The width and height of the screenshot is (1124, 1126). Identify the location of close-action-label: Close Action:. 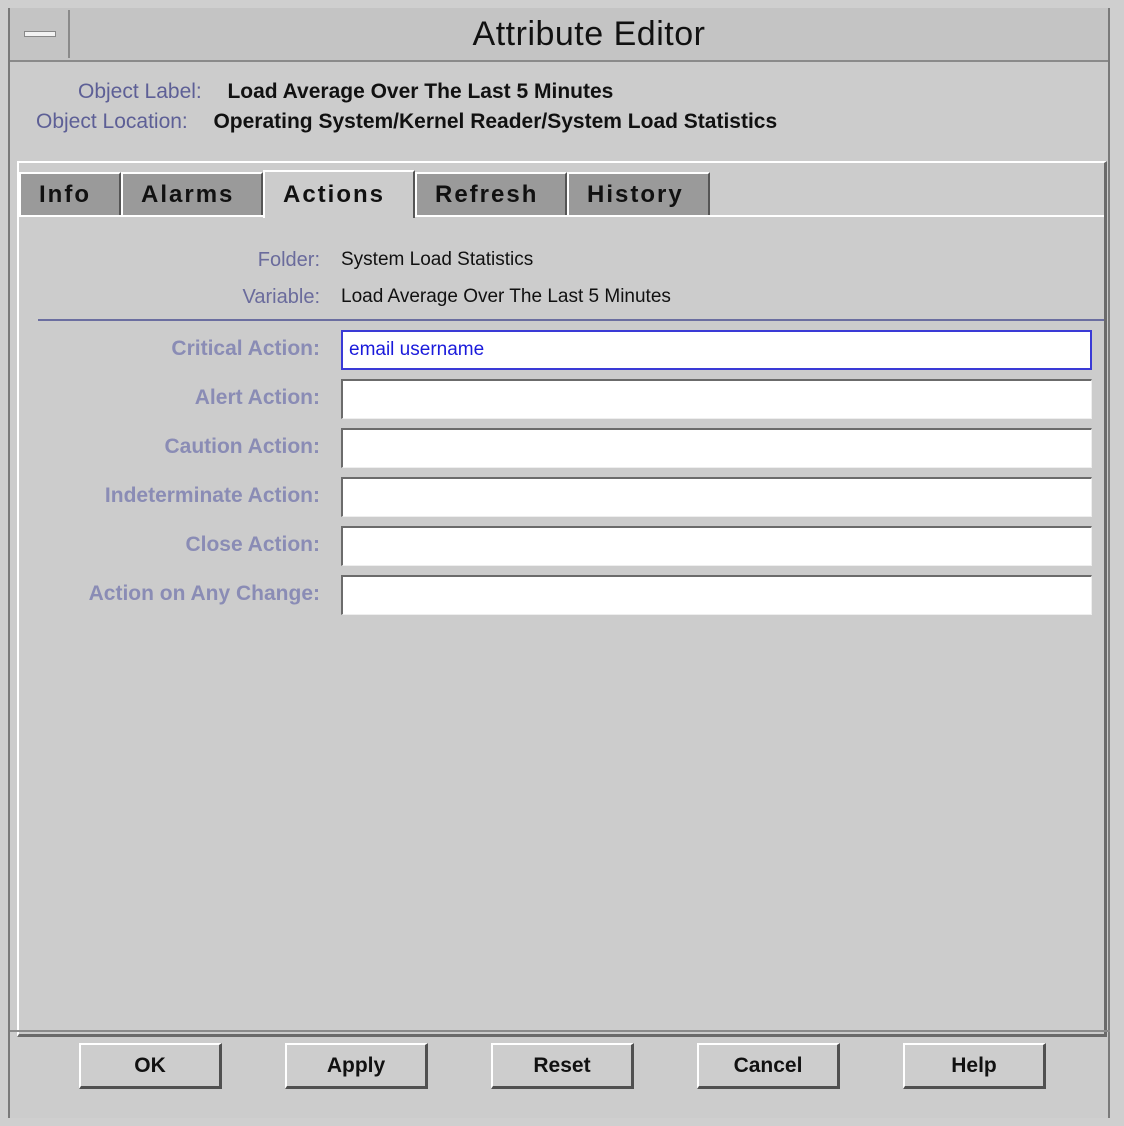
(252, 544).